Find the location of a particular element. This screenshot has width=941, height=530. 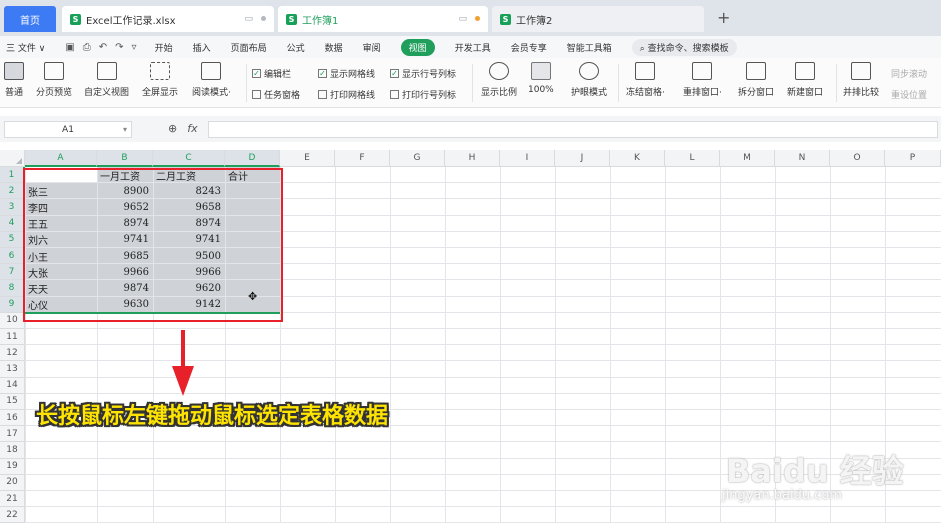

page-break-preview-button: 分页预览 is located at coordinates (54, 80).